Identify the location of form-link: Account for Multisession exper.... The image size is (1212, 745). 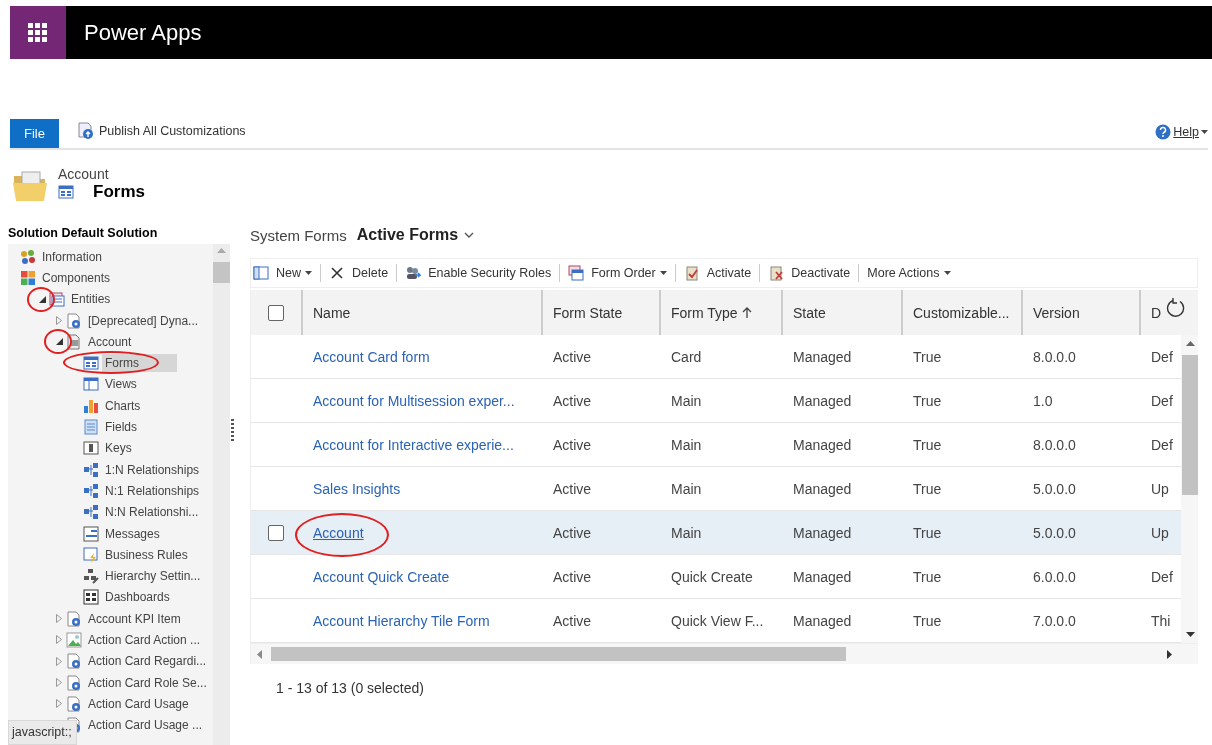
(414, 400).